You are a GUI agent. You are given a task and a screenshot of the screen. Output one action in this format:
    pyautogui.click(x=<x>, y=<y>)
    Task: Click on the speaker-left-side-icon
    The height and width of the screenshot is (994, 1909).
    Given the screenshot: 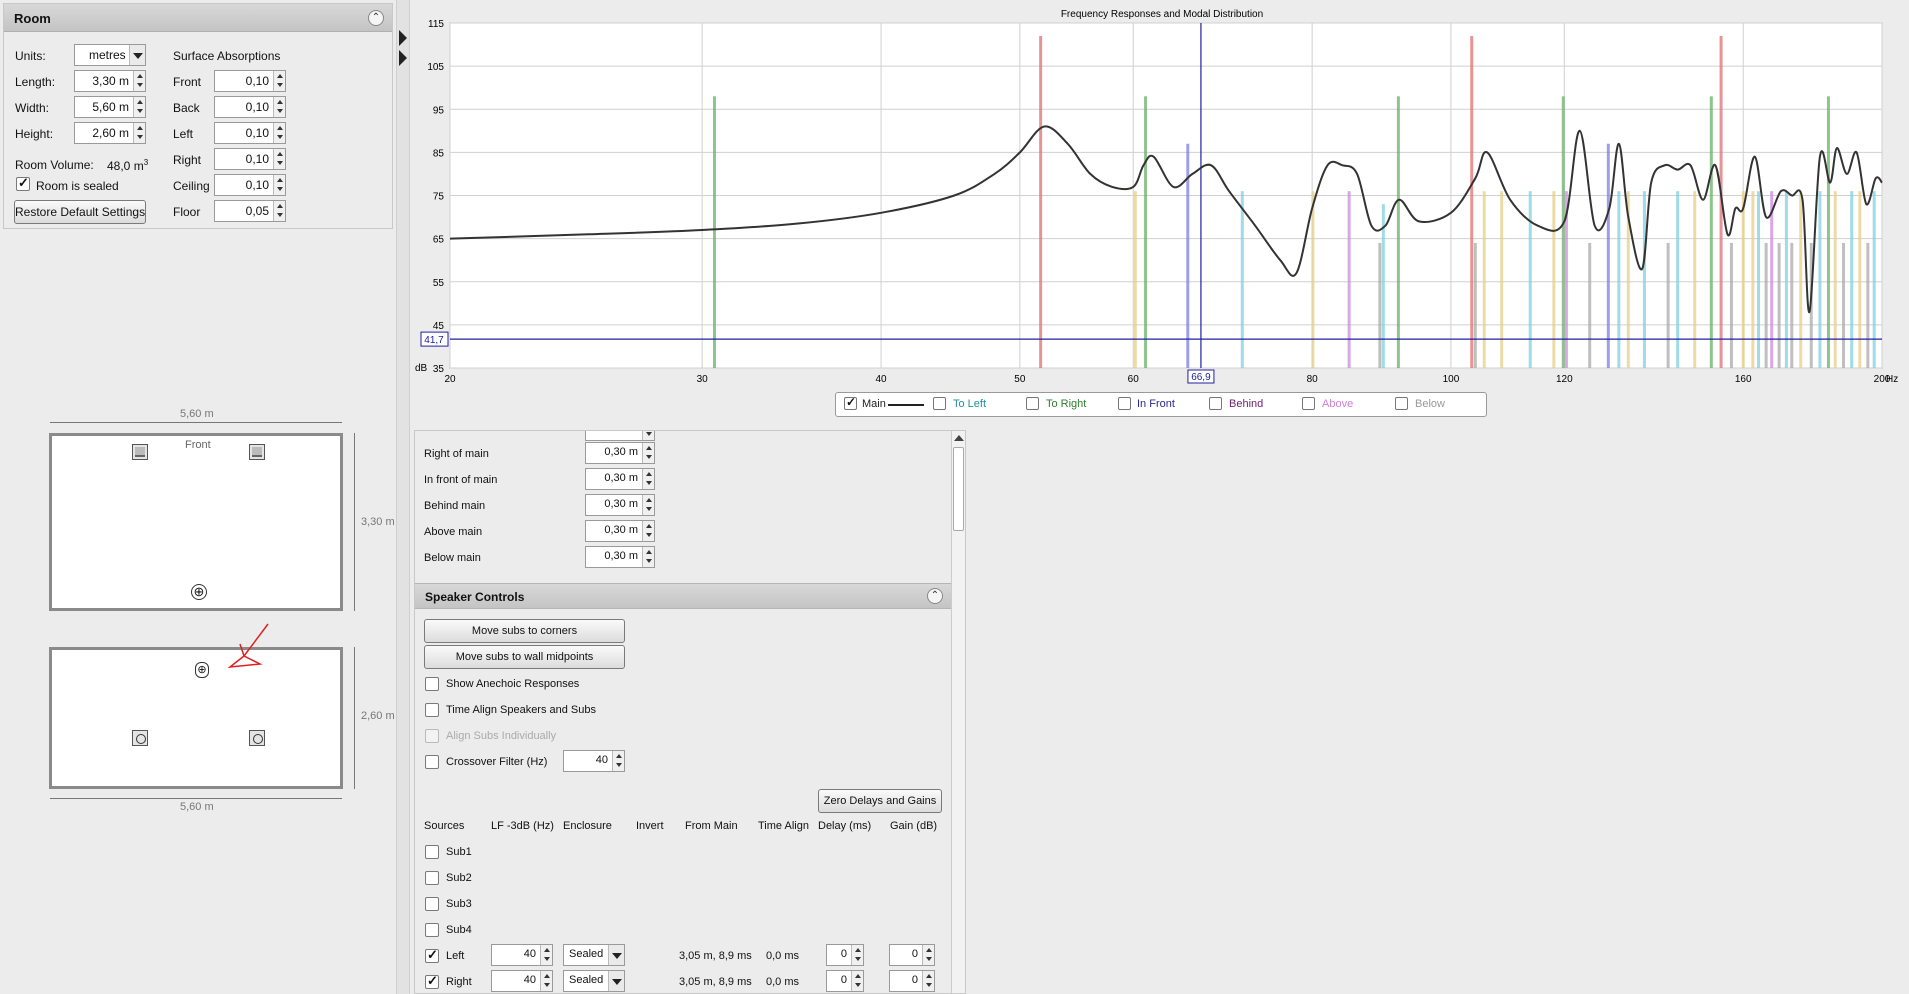 What is the action you would take?
    pyautogui.click(x=140, y=738)
    